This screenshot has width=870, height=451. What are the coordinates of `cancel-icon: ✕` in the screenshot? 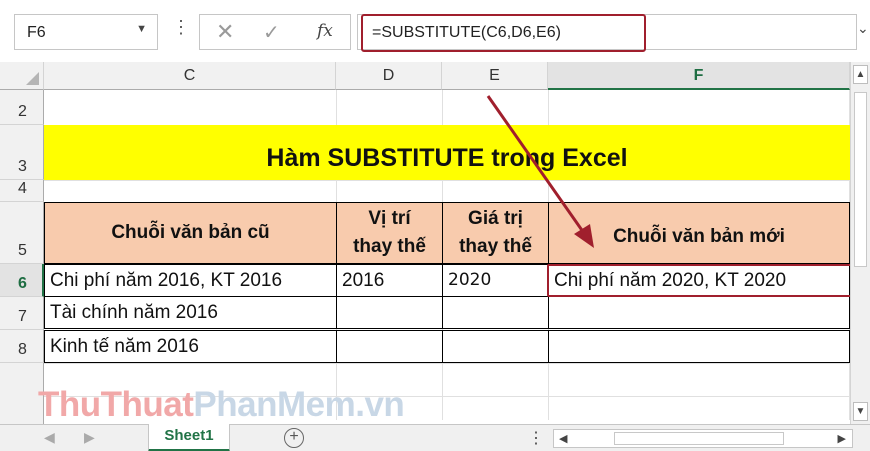 It's located at (225, 32).